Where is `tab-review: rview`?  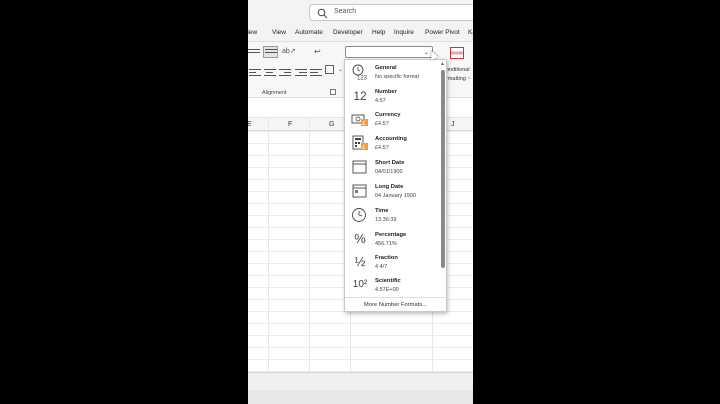
tab-review: rview is located at coordinates (252, 32).